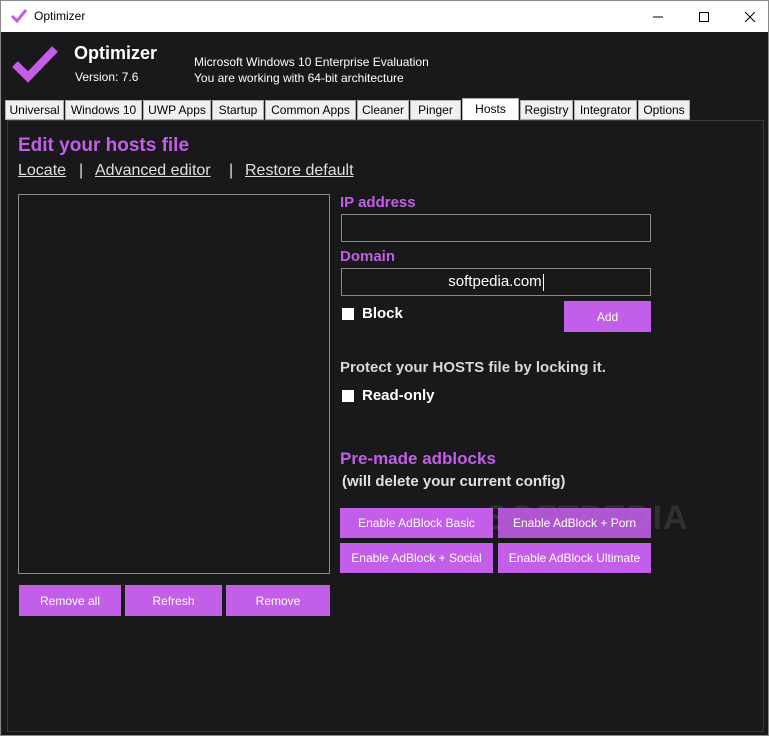  I want to click on tab-pinger: Pinger, so click(435, 110).